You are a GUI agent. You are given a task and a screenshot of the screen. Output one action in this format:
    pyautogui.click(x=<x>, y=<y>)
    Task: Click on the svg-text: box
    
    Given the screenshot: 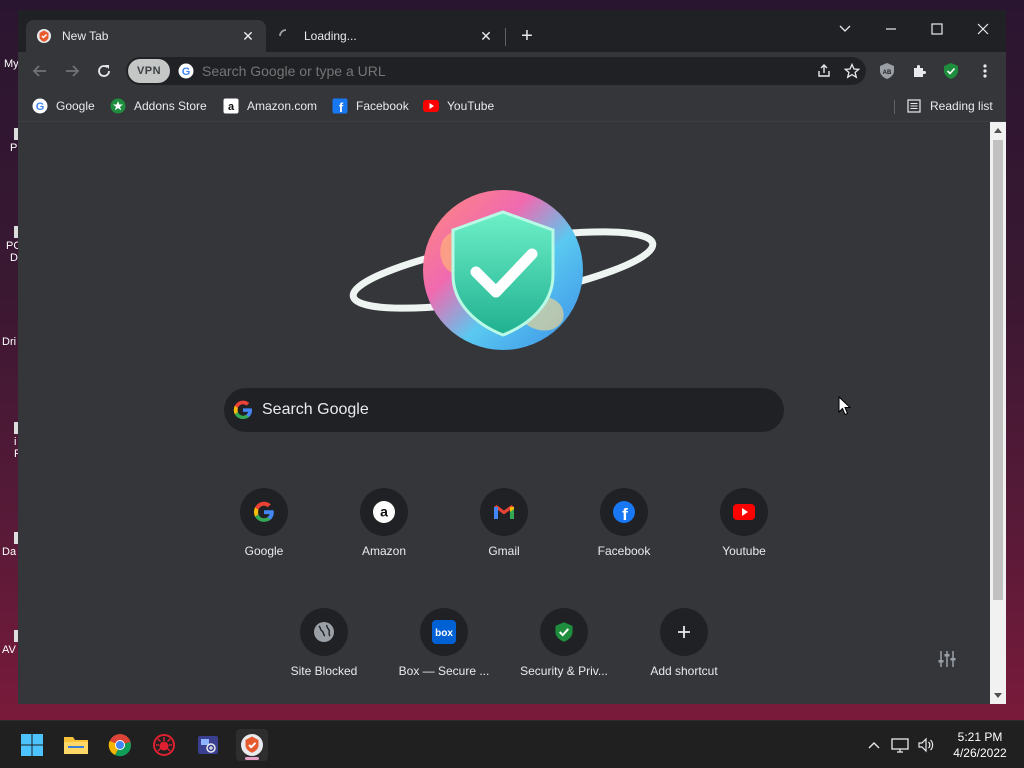 What is the action you would take?
    pyautogui.click(x=444, y=633)
    